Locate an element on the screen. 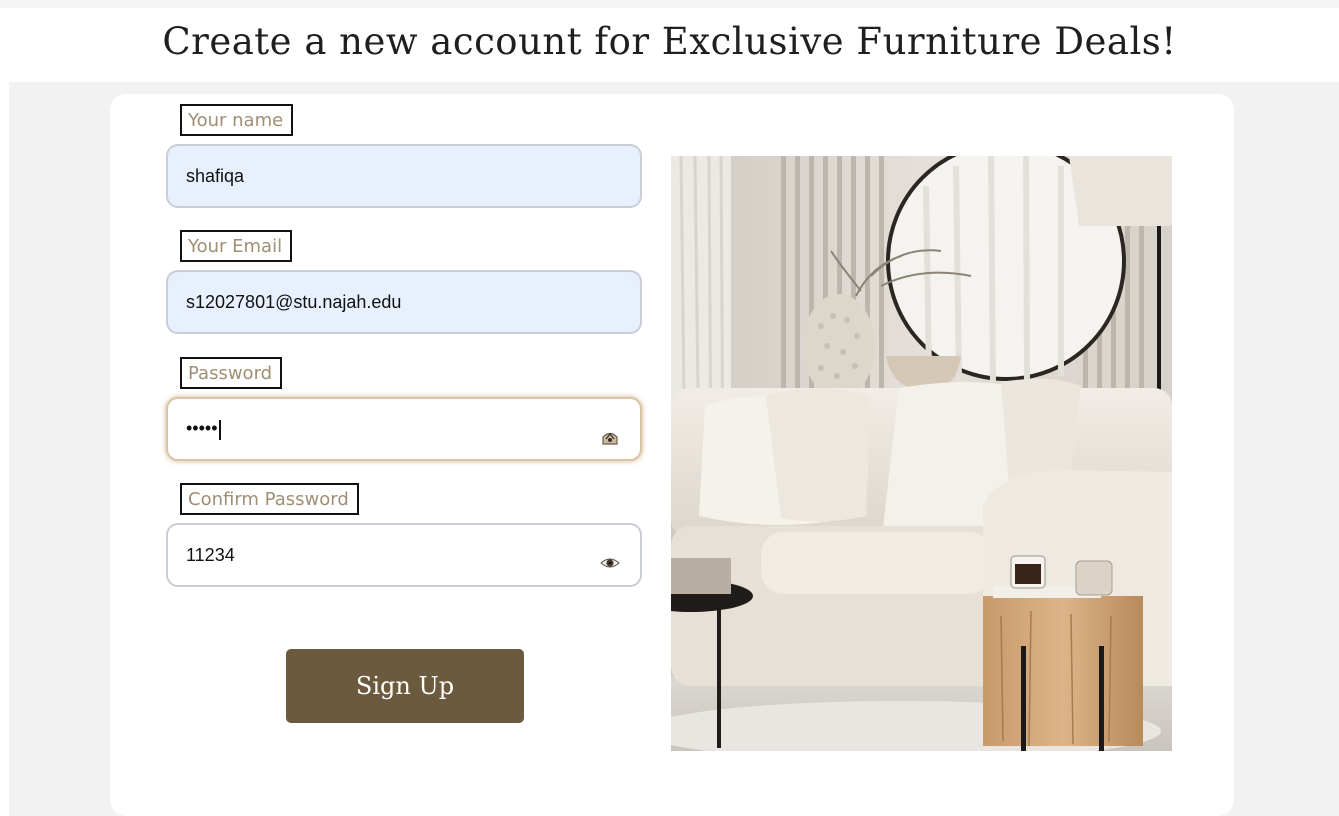 The image size is (1339, 816). name-value: shafiqa is located at coordinates (215, 175).